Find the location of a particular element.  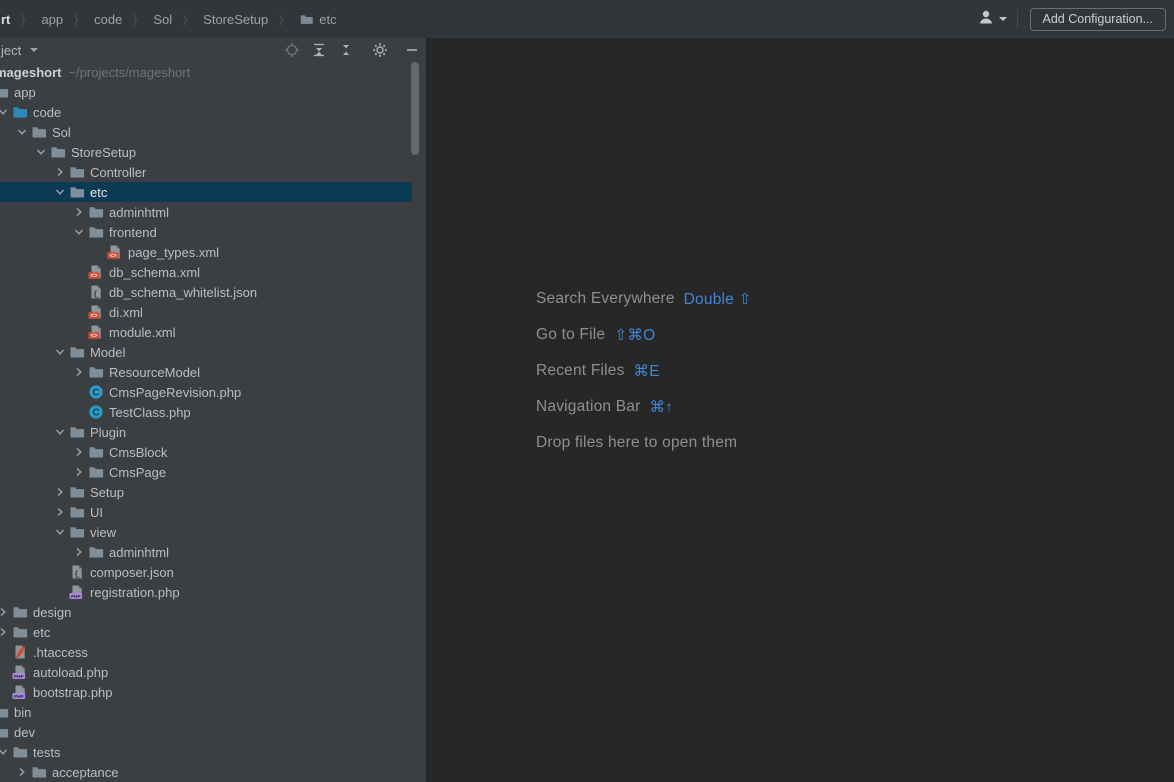

svg-text: PHP is located at coordinates (75, 596).